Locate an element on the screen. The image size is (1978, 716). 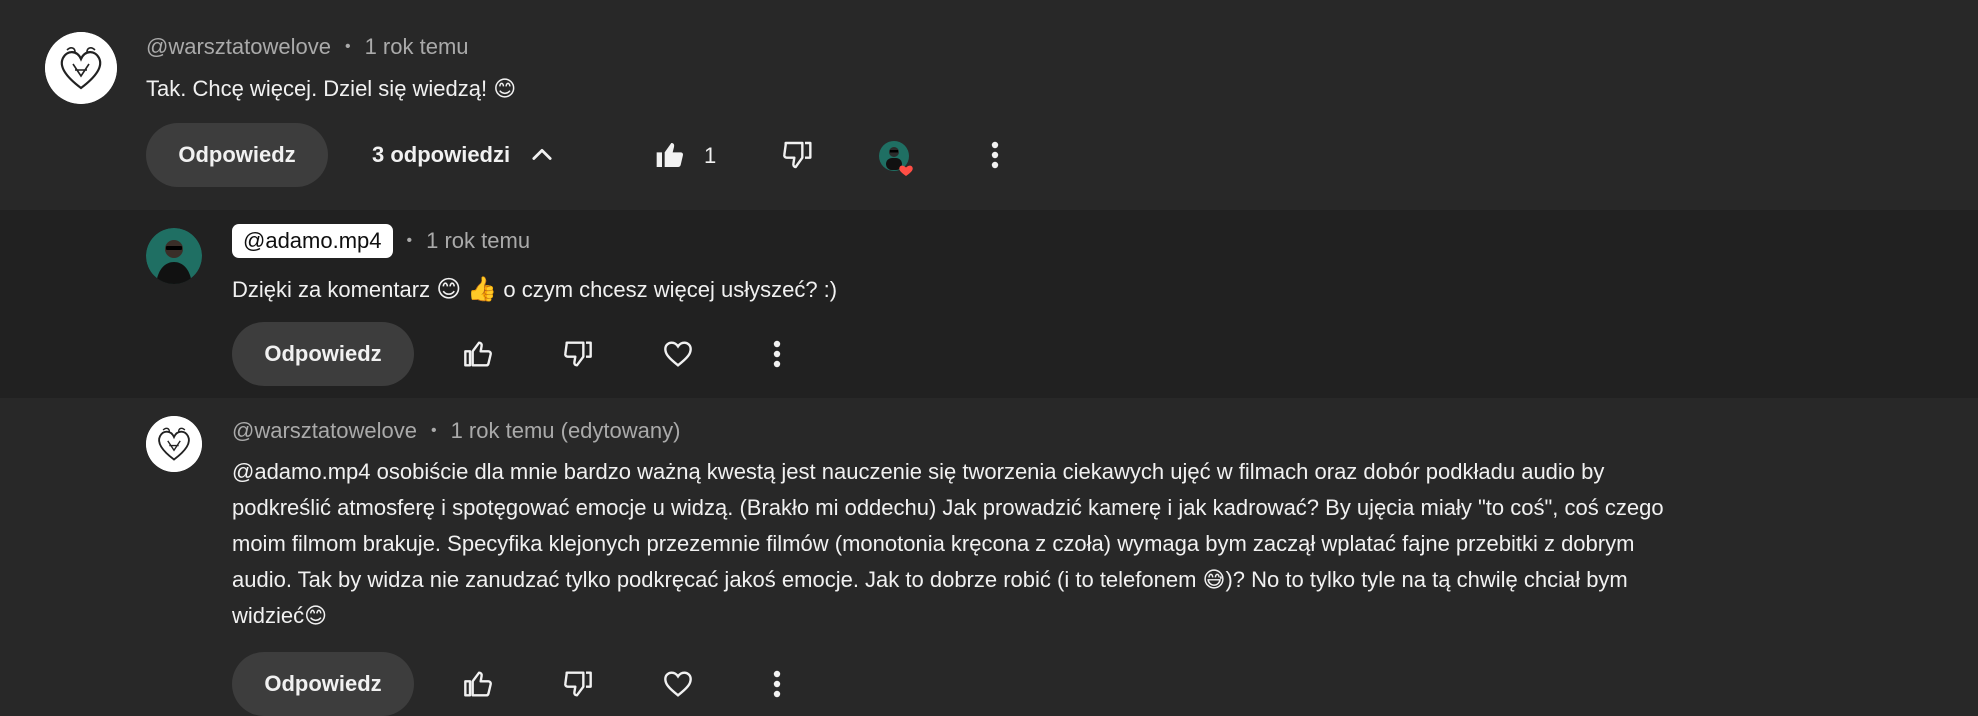
comment-meta: @warsztatowelove • 1 rok temu is located at coordinates (307, 47).